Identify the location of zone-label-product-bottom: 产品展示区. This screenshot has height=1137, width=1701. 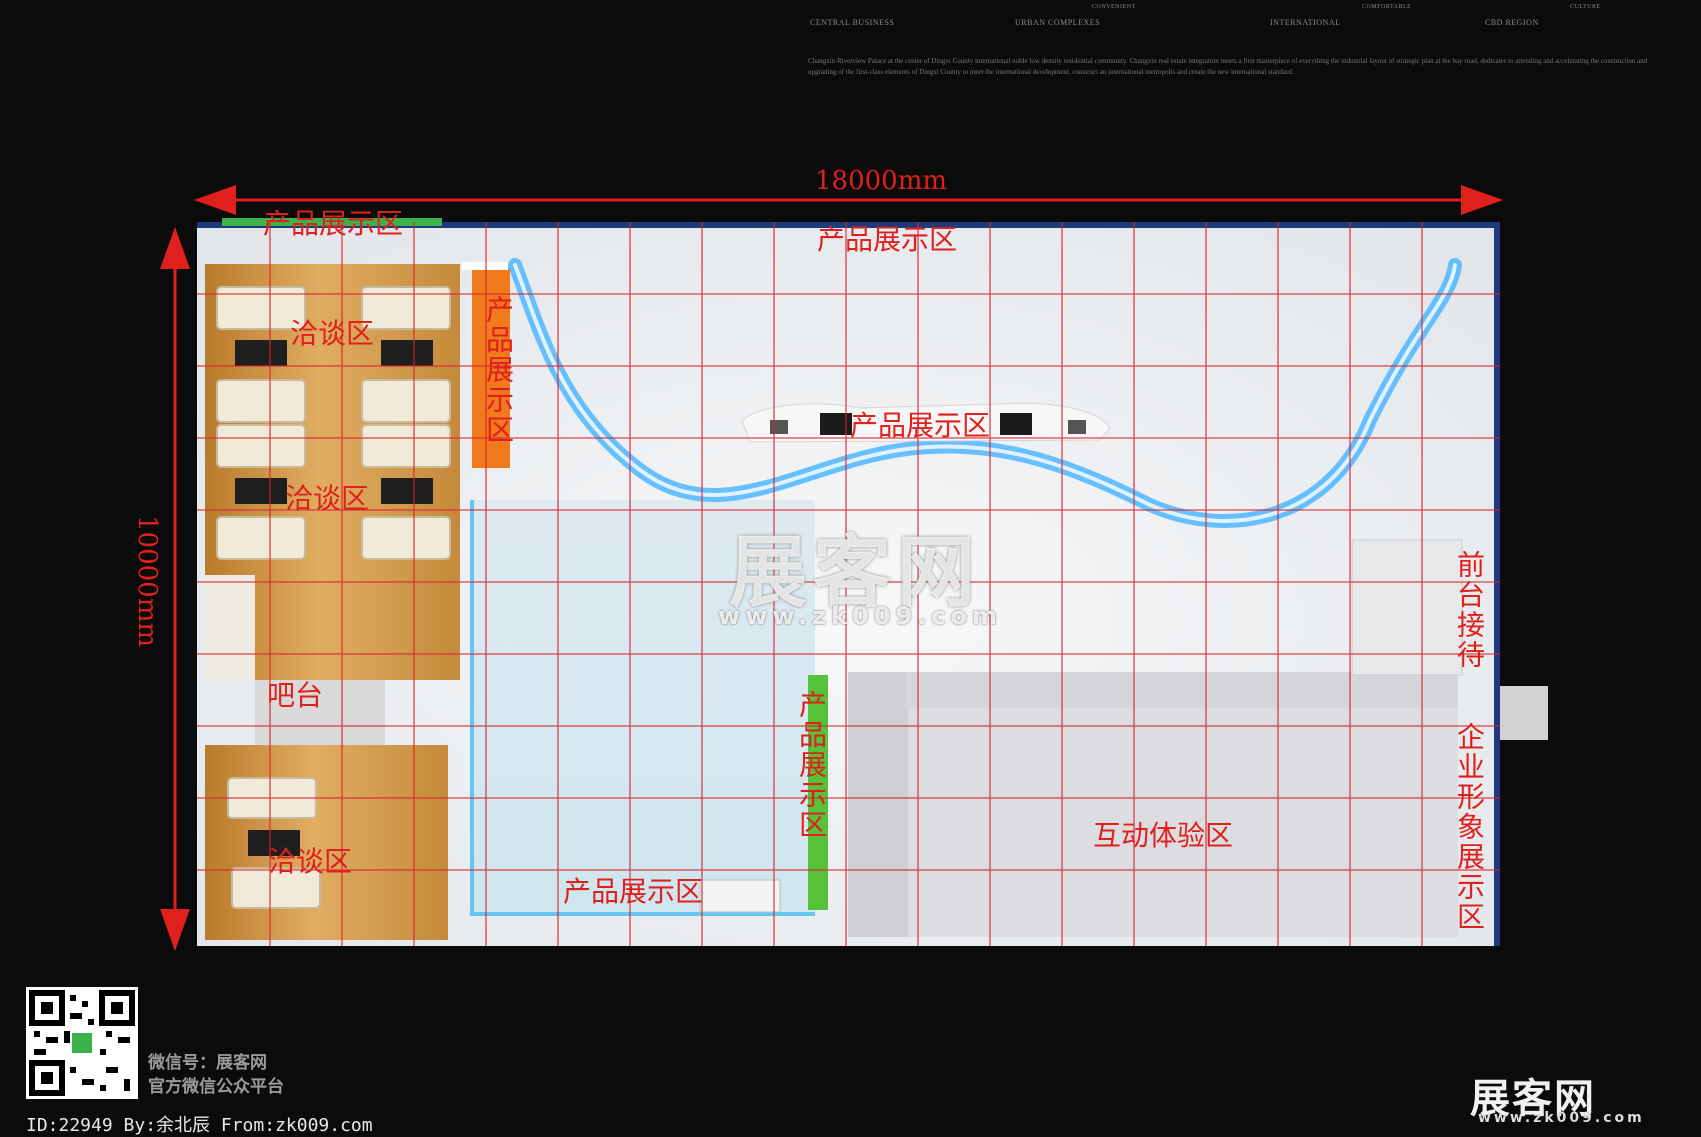
(633, 891).